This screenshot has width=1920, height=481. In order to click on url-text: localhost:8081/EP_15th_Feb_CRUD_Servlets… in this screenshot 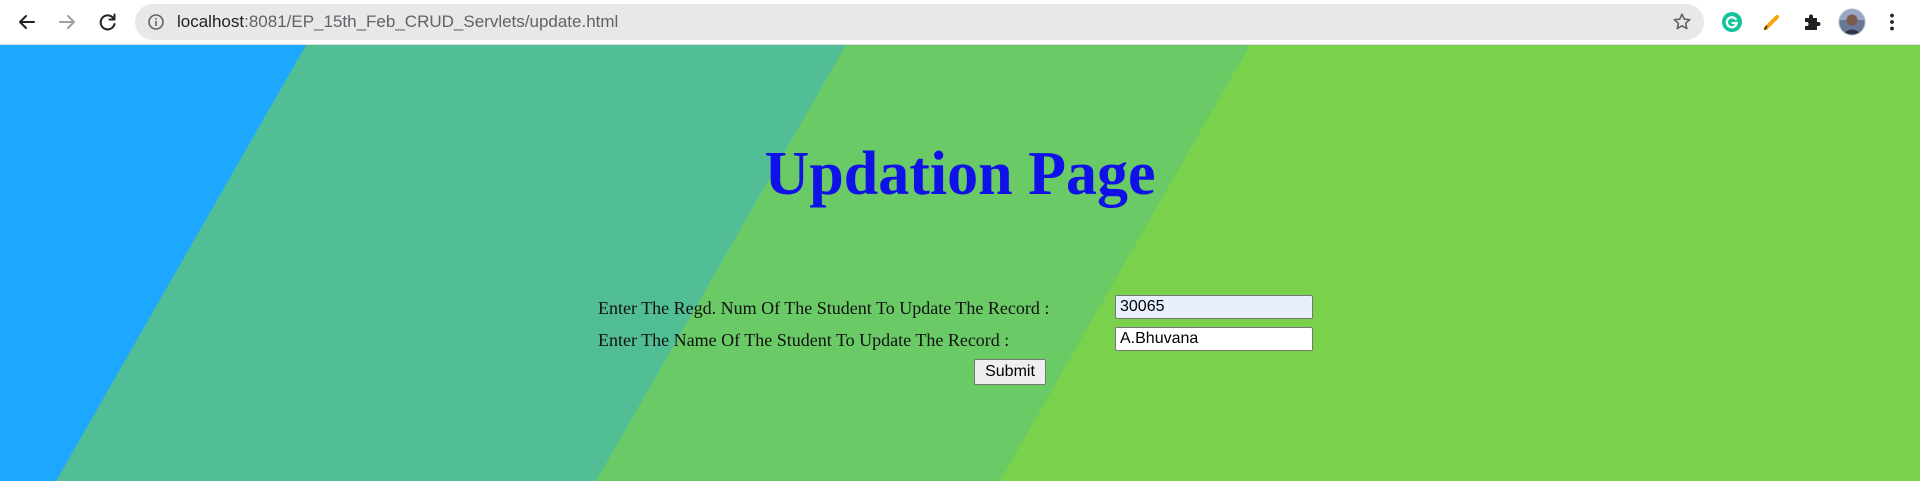, I will do `click(397, 22)`.